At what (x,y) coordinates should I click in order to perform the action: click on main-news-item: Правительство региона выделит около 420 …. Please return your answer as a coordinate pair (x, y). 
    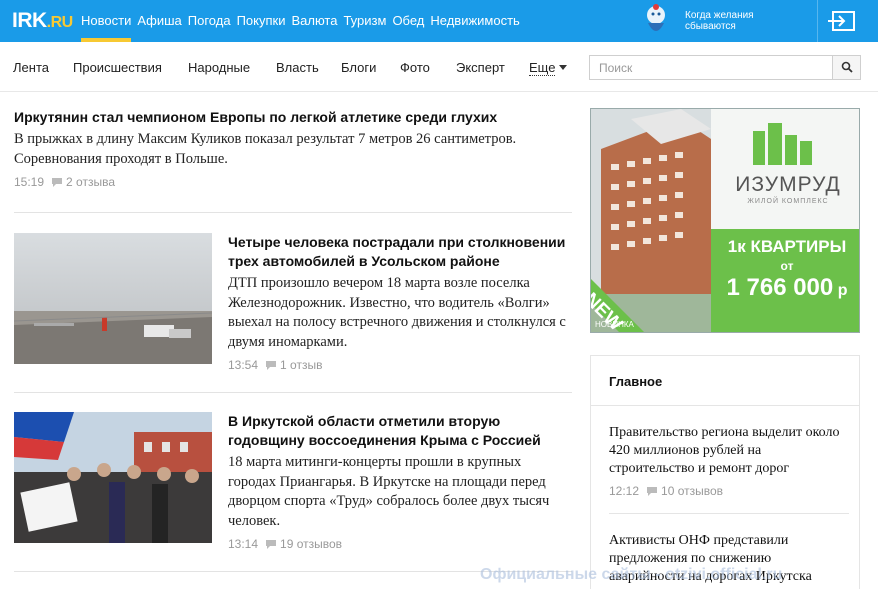
    Looking at the image, I should click on (725, 460).